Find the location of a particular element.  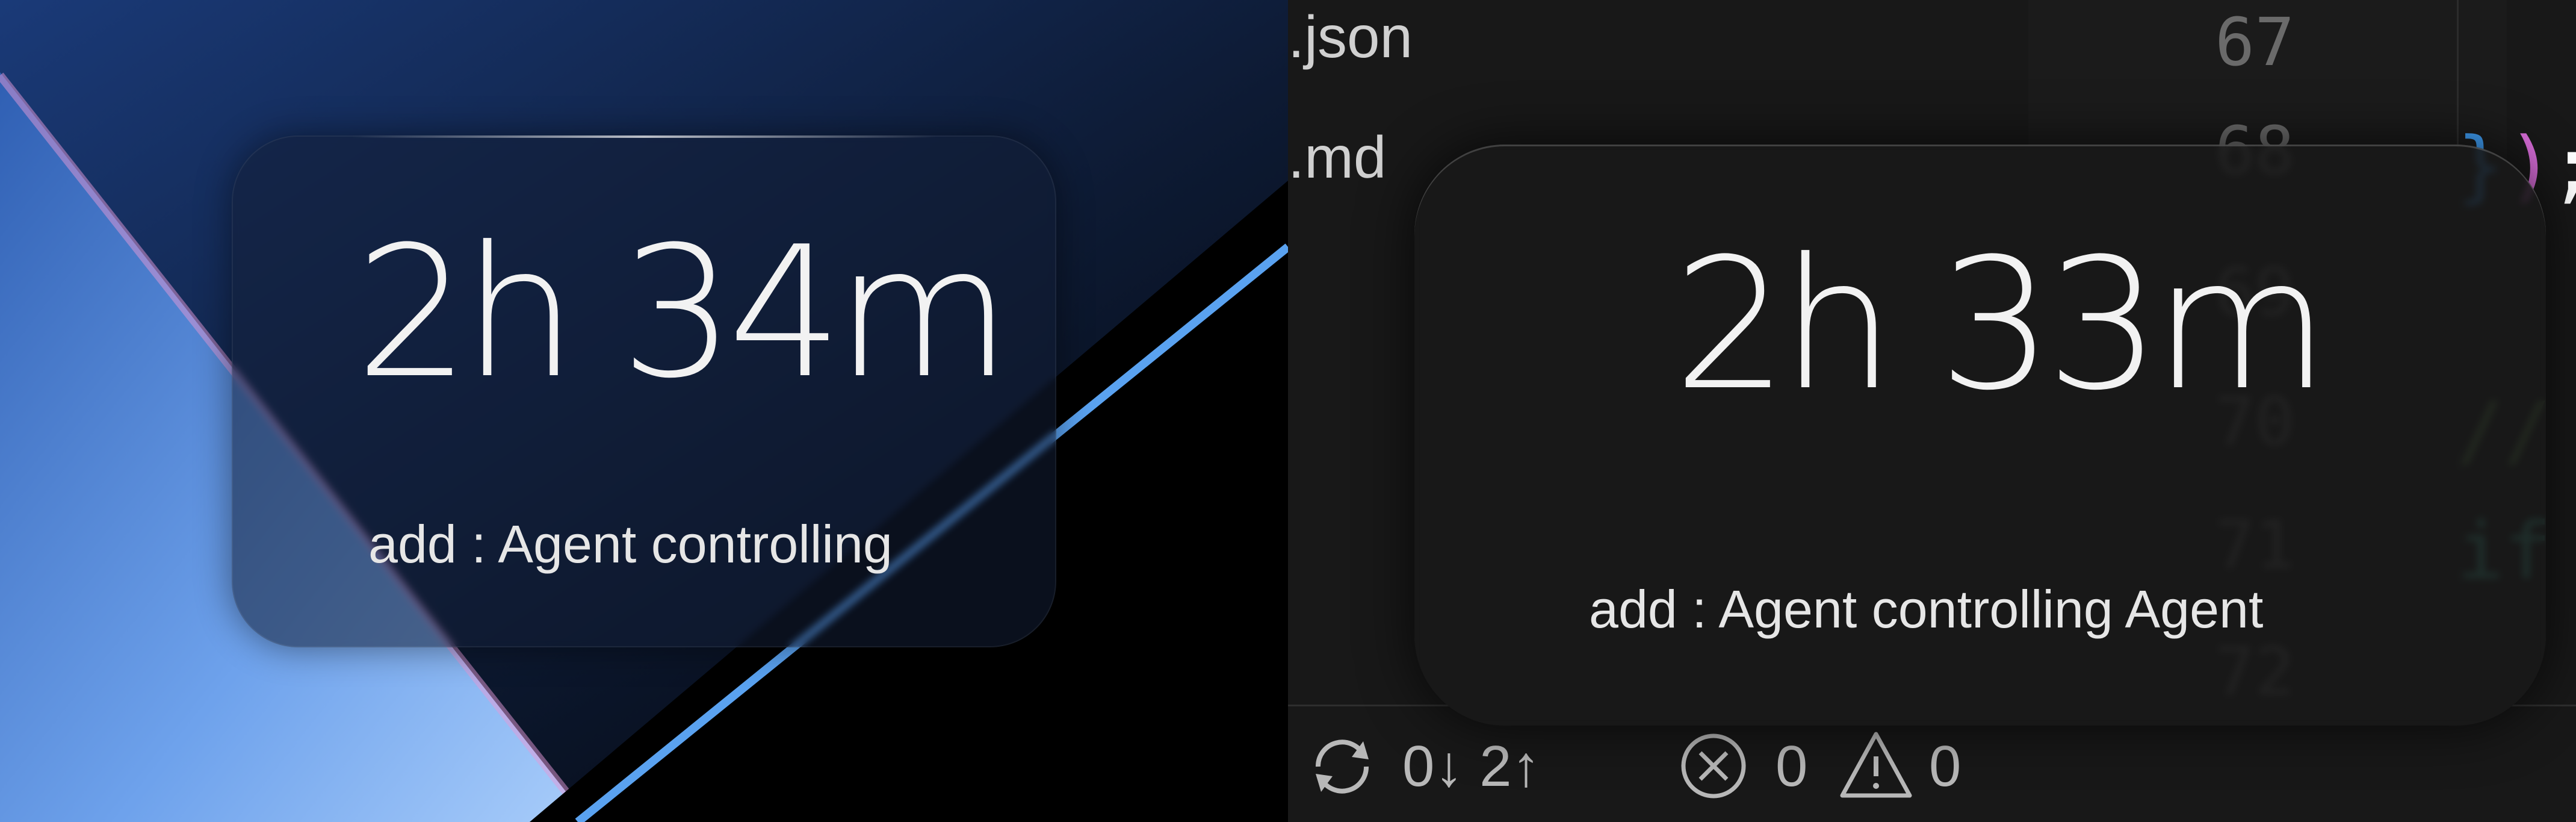

warning-icon is located at coordinates (1877, 765).